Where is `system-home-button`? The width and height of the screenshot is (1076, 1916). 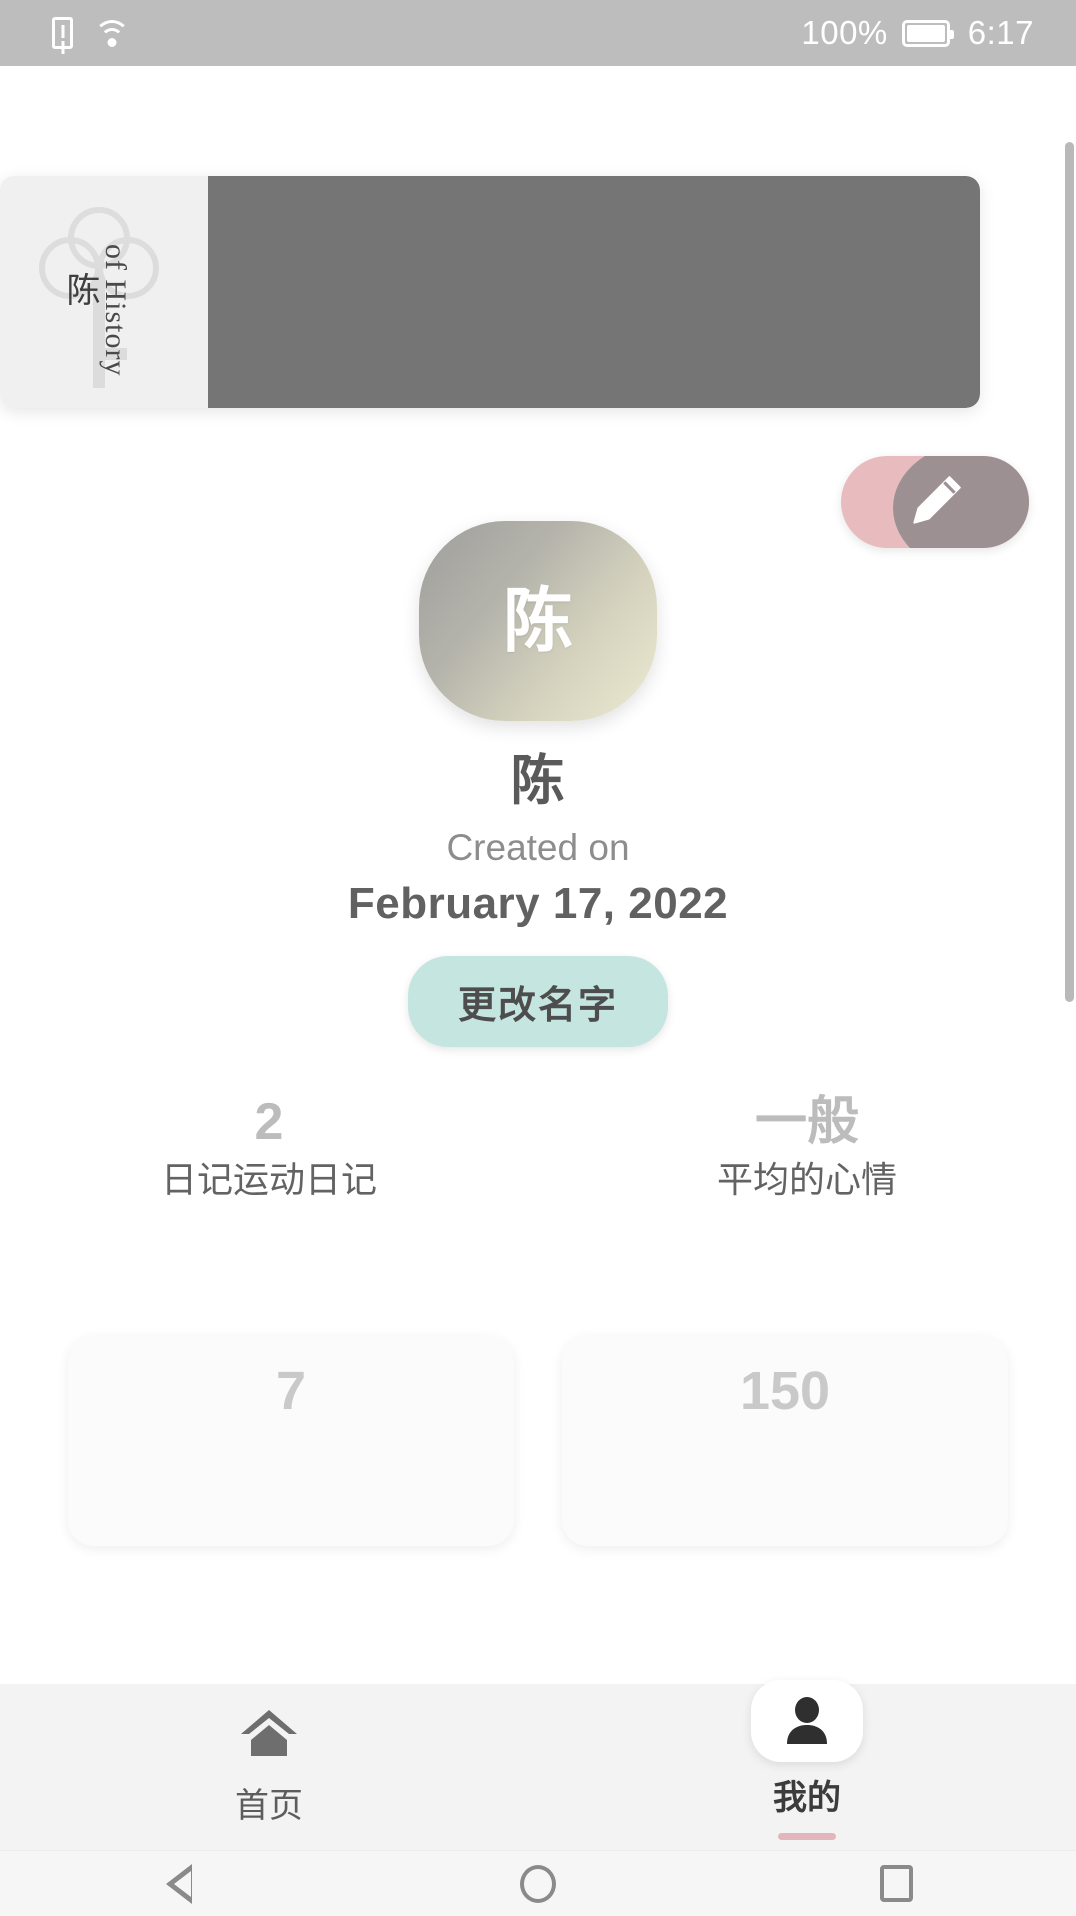 system-home-button is located at coordinates (538, 1883).